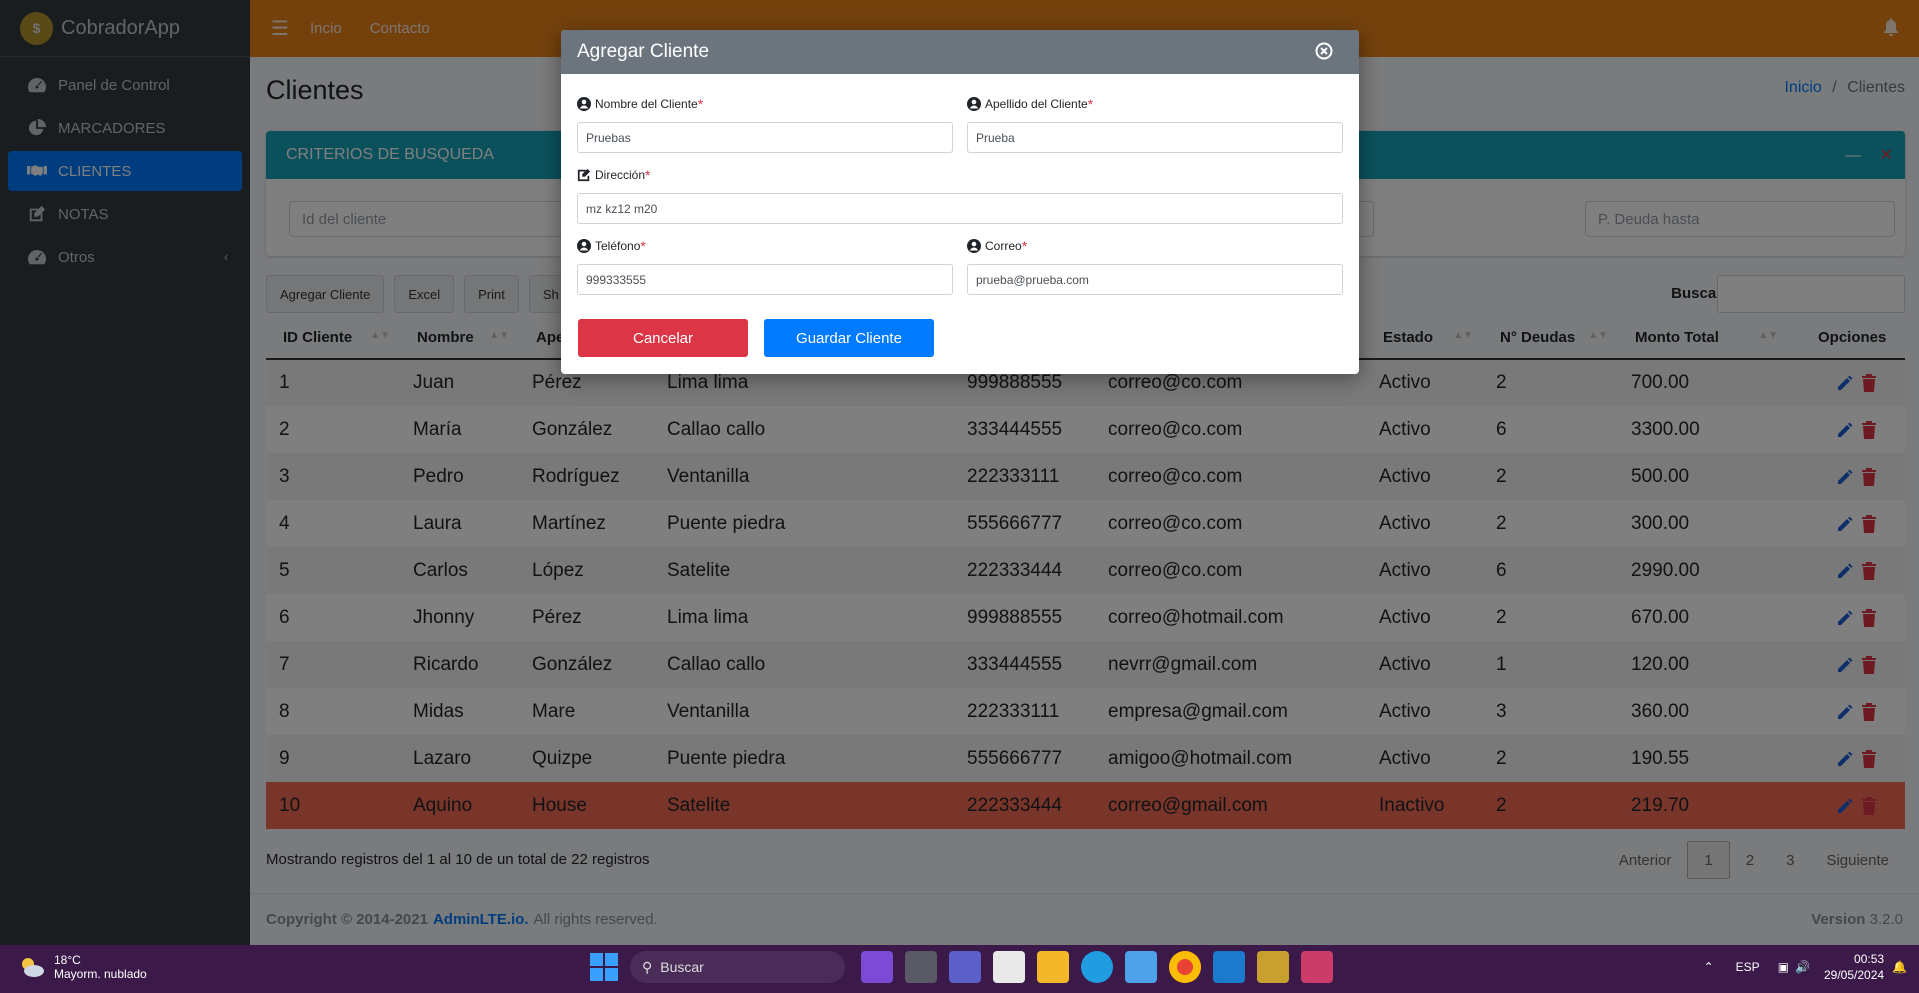  Describe the element at coordinates (997, 246) in the screenshot. I see `correo-label: Correo *` at that location.